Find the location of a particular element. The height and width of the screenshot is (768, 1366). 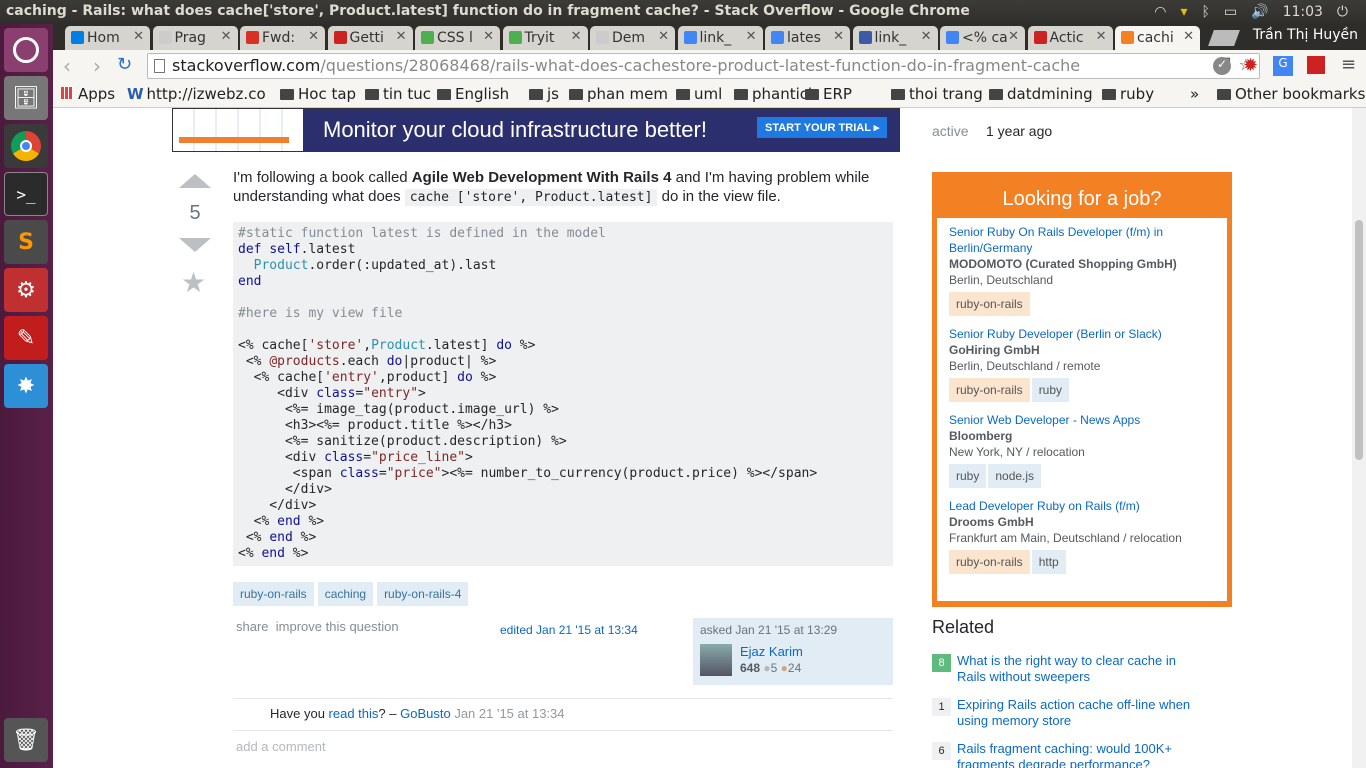

tab-2: Fwd: ✕ is located at coordinates (282, 38).